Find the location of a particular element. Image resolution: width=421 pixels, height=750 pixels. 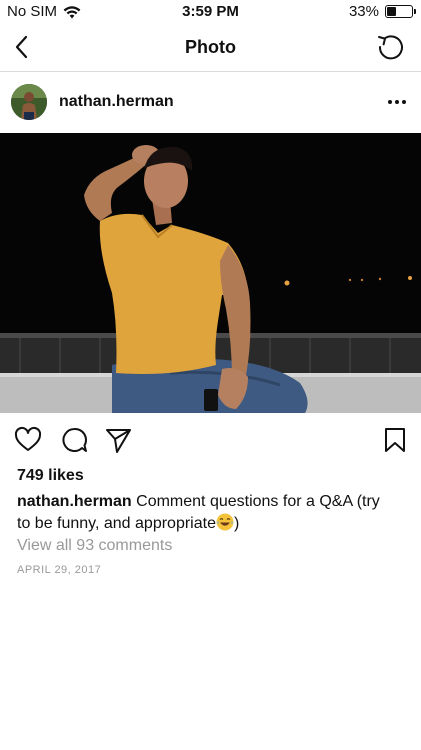

battery-level is located at coordinates (391, 11).